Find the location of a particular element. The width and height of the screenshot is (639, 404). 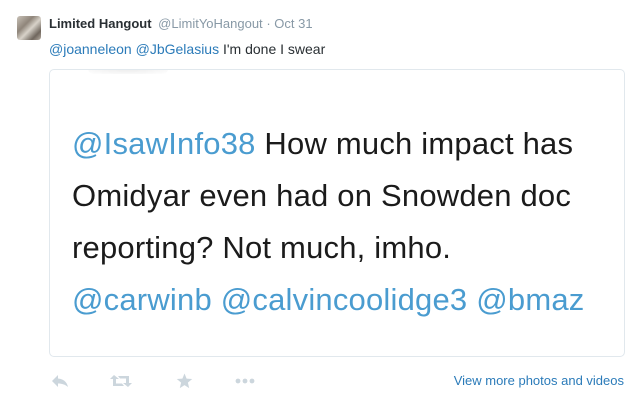

screenshot-mention: @carwinb is located at coordinates (142, 299).